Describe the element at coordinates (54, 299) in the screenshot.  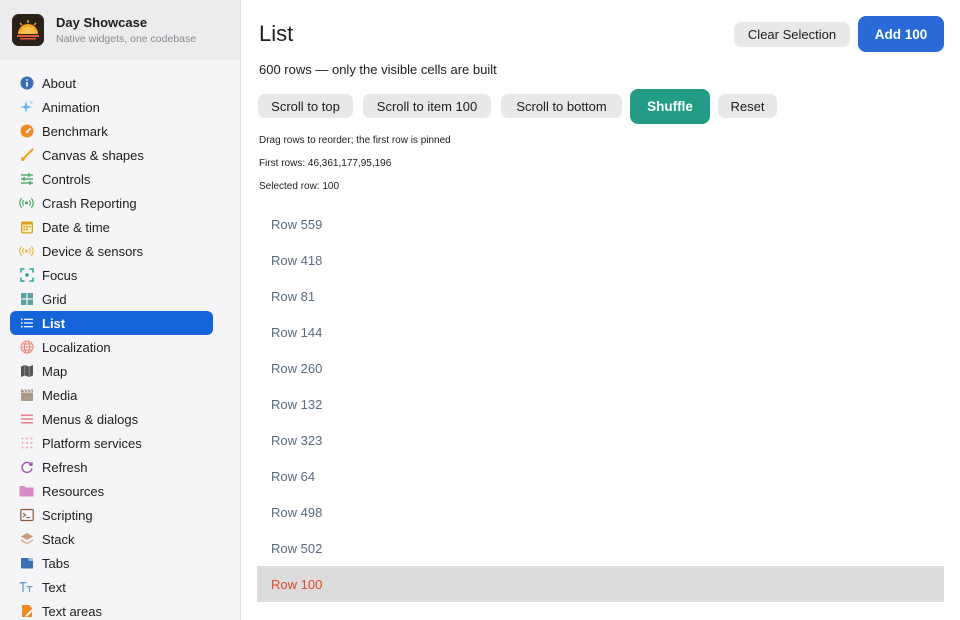
I see `sidebar-item-label: Grid` at that location.